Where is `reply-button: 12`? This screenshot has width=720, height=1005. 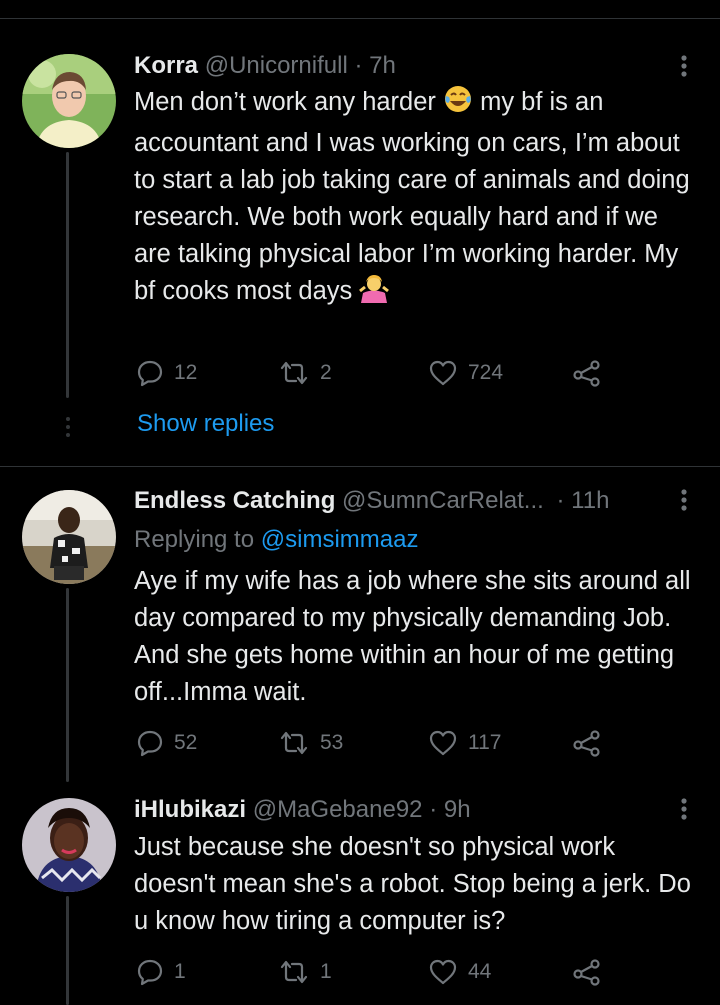
reply-button: 12 is located at coordinates (166, 373).